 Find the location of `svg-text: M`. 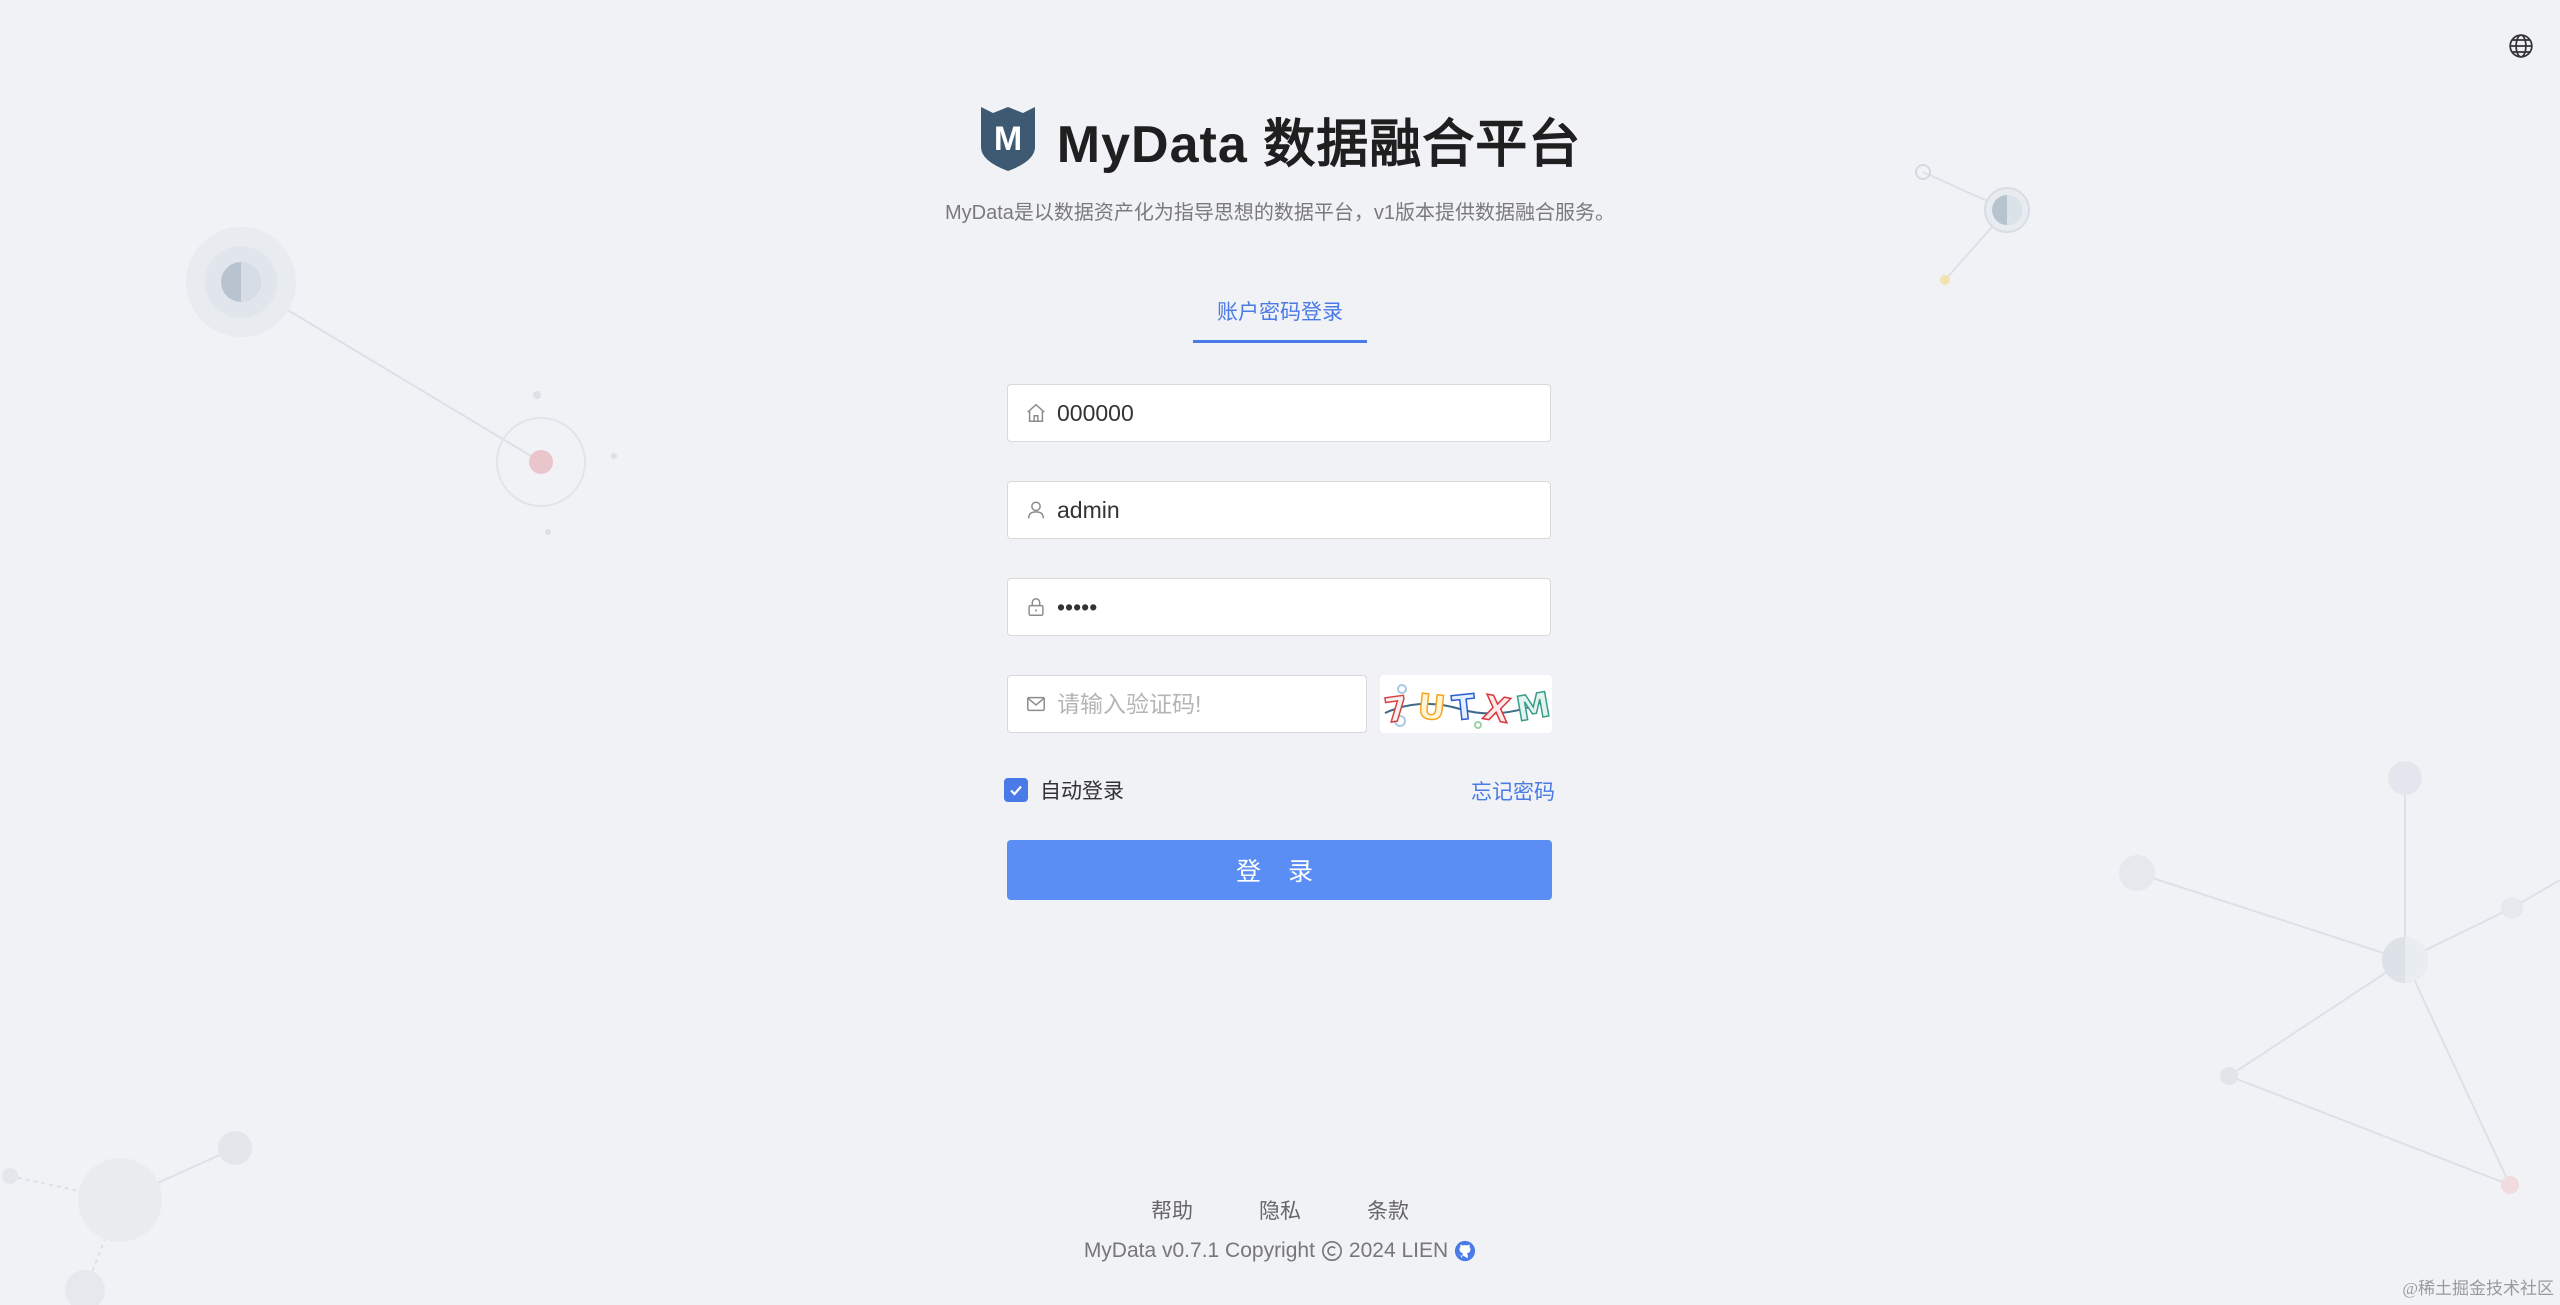

svg-text: M is located at coordinates (1532, 707).